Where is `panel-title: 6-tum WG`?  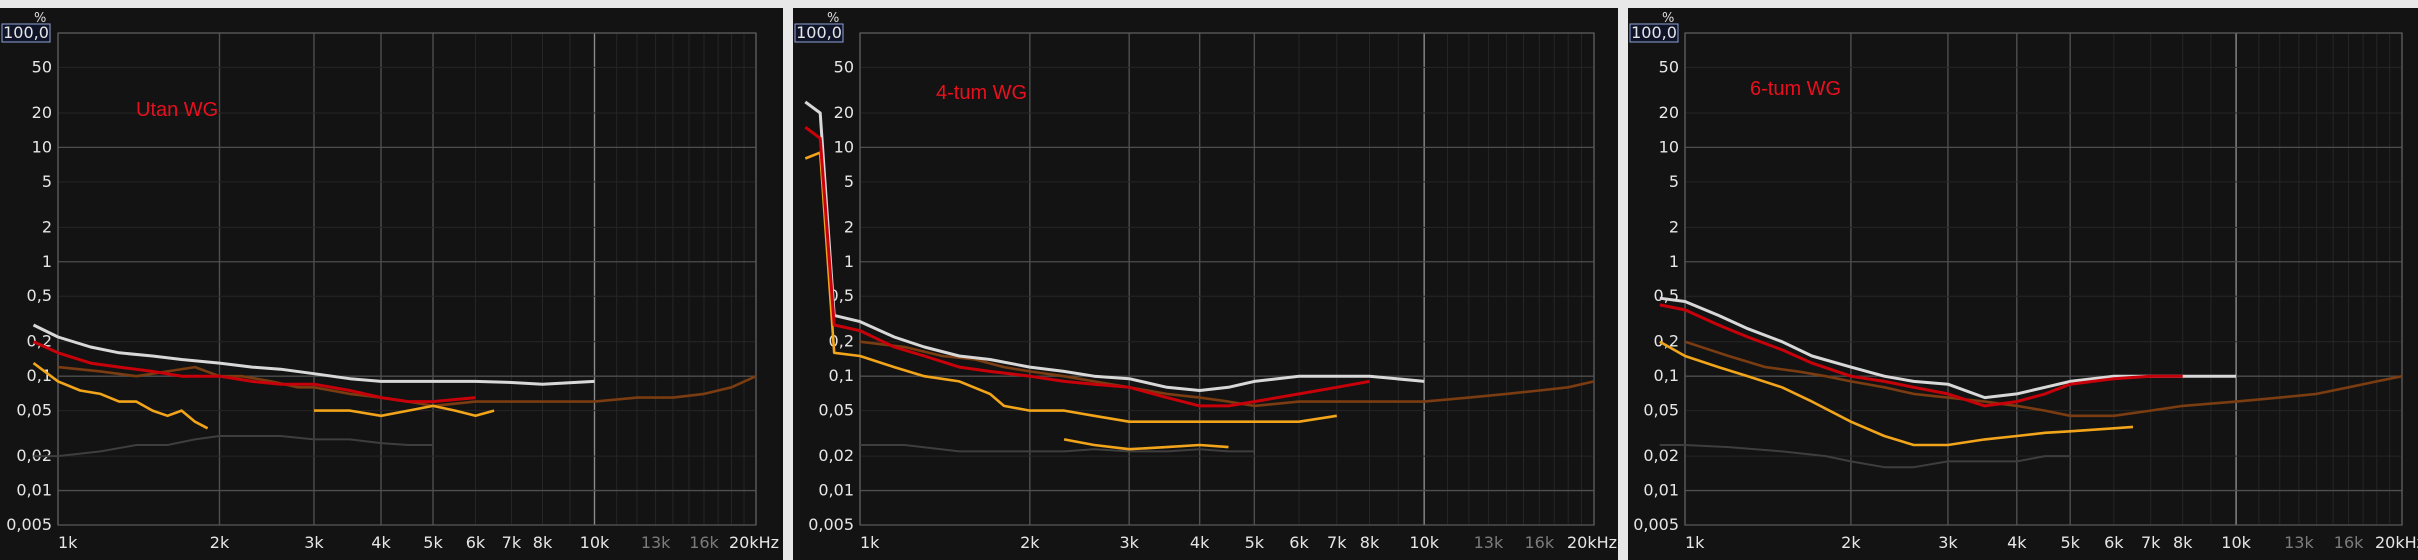 panel-title: 6-tum WG is located at coordinates (1795, 89).